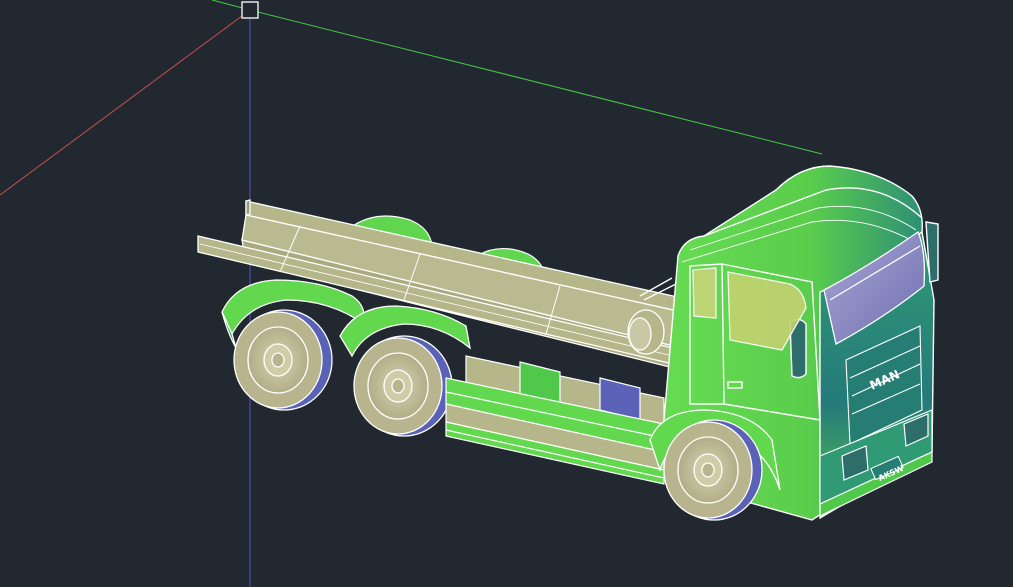  I want to click on ucs-origin-square-icon, so click(250, 10).